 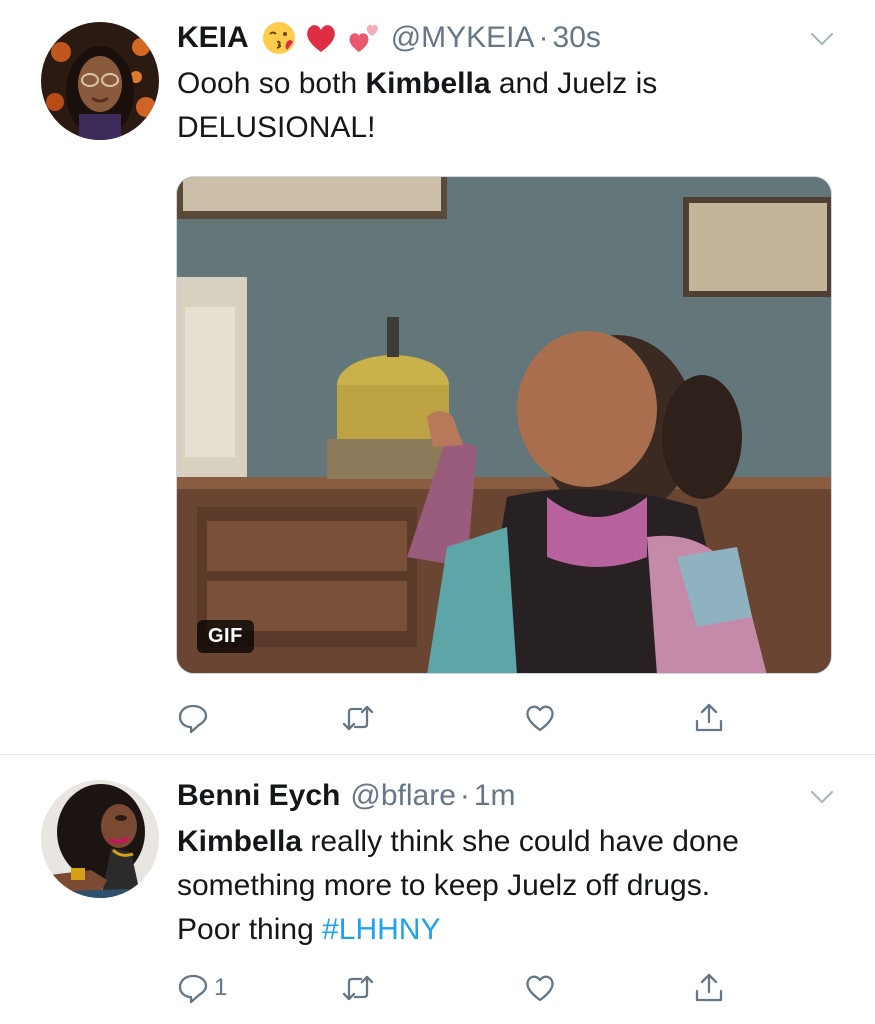 What do you see at coordinates (403, 796) in the screenshot?
I see `user-handle: @bflare` at bounding box center [403, 796].